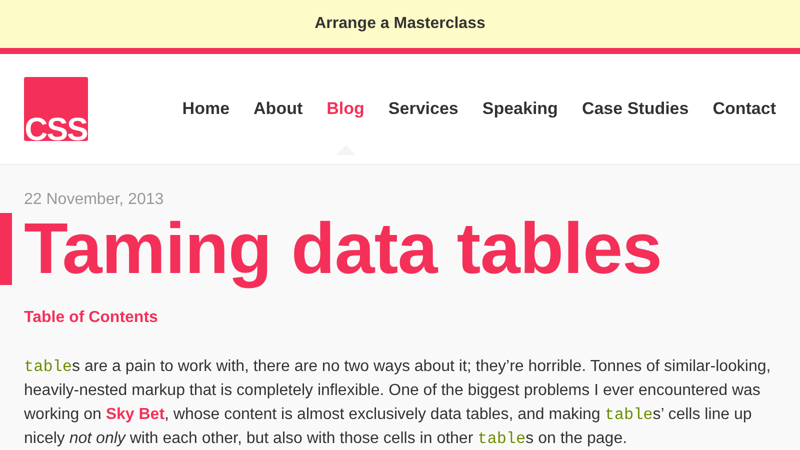 Image resolution: width=800 pixels, height=450 pixels. I want to click on nav-link: Blog, so click(345, 109).